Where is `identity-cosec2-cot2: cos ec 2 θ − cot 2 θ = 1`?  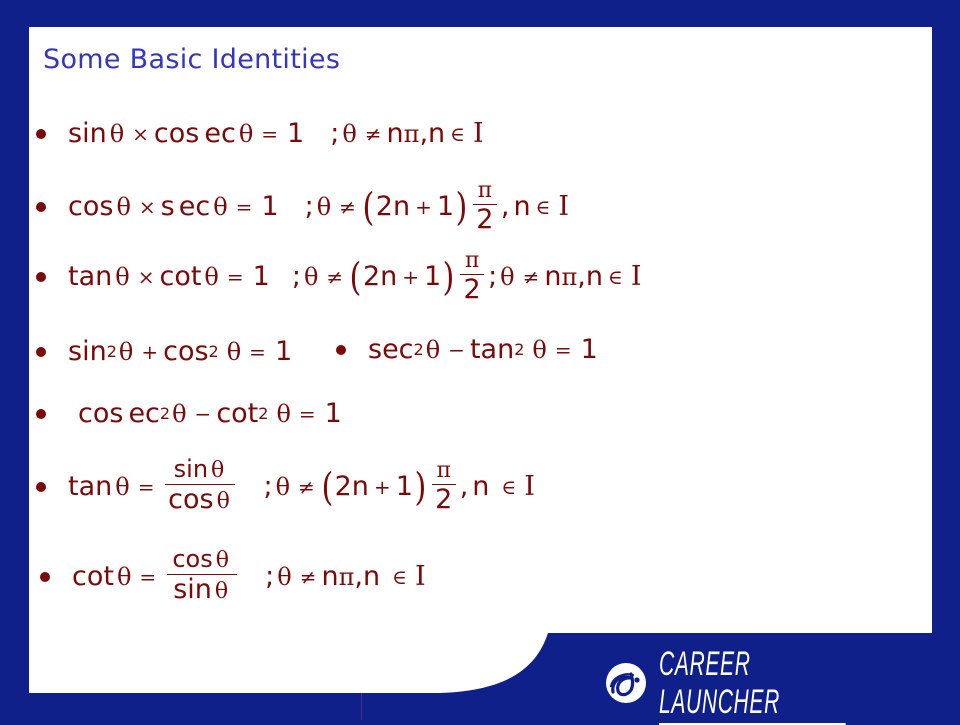
identity-cosec2-cot2: cos ec 2 θ − cot 2 θ = 1 is located at coordinates (189, 413).